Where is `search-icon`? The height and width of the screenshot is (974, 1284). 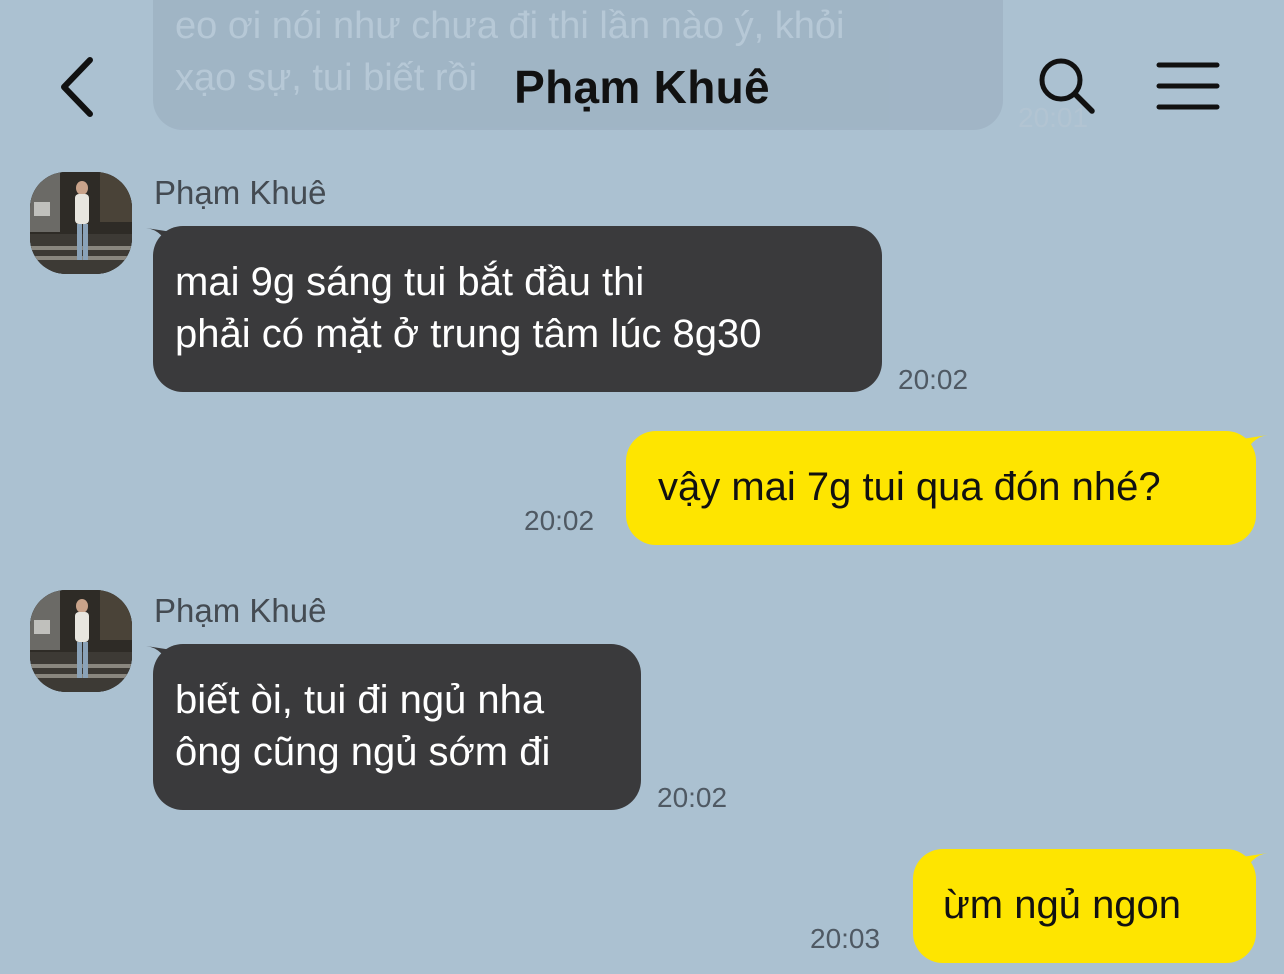
search-icon is located at coordinates (1067, 86).